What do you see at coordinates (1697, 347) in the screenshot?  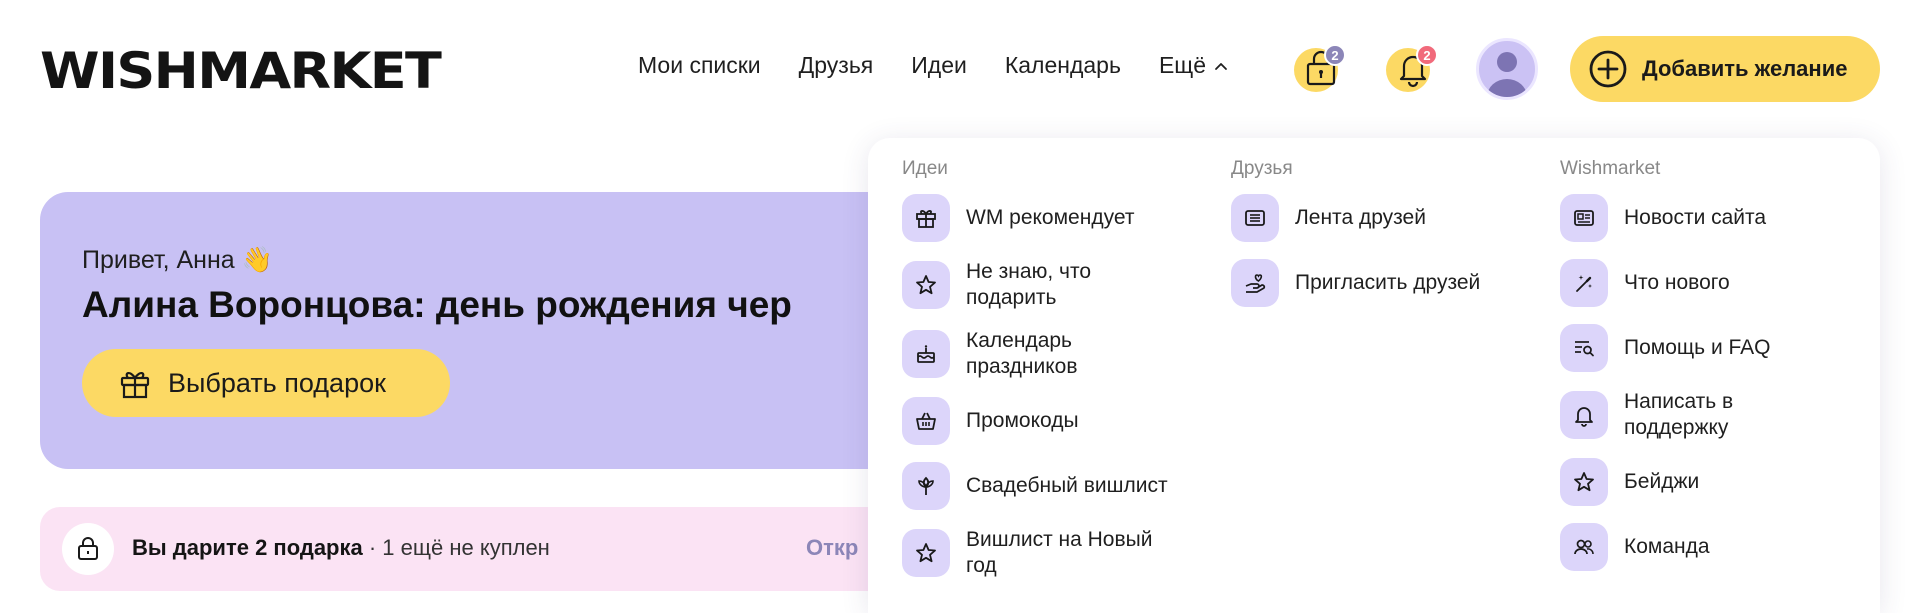 I see `menu-label: Помощь и FAQ` at bounding box center [1697, 347].